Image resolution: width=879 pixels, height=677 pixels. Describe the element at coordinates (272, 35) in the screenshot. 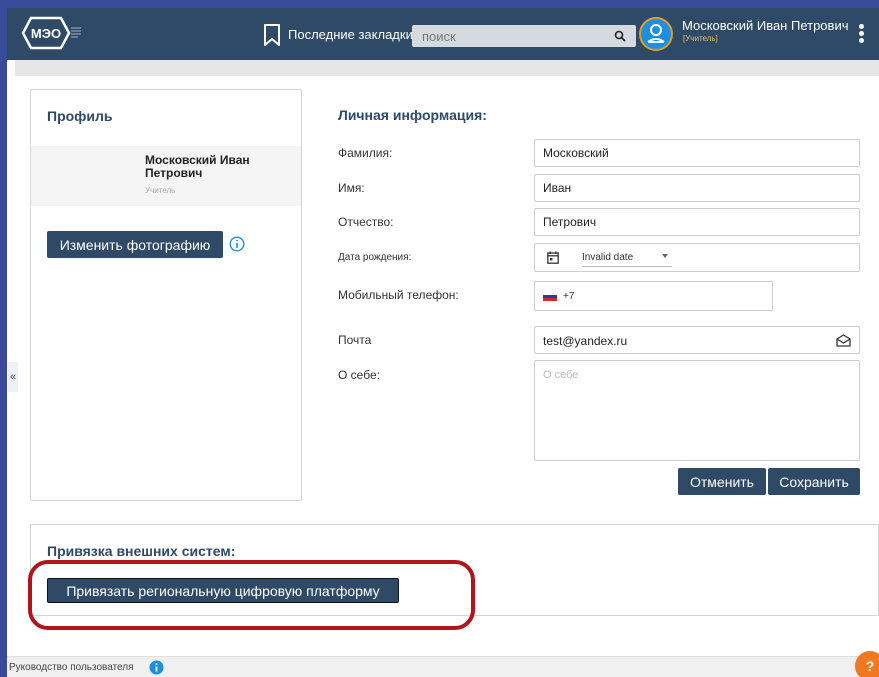

I see `bookmark-icon` at that location.